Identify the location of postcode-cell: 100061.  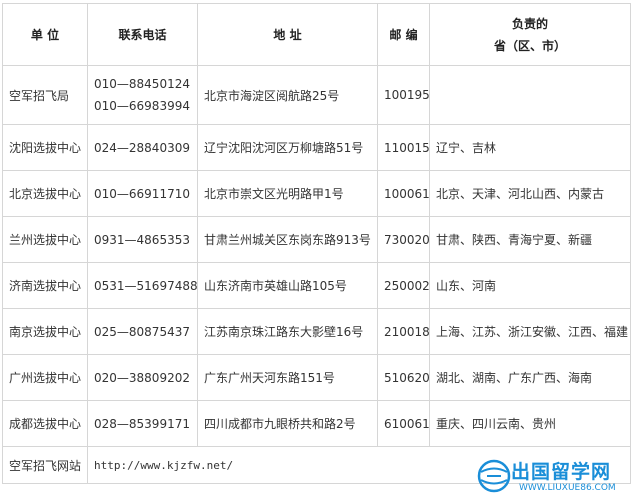
(403, 193).